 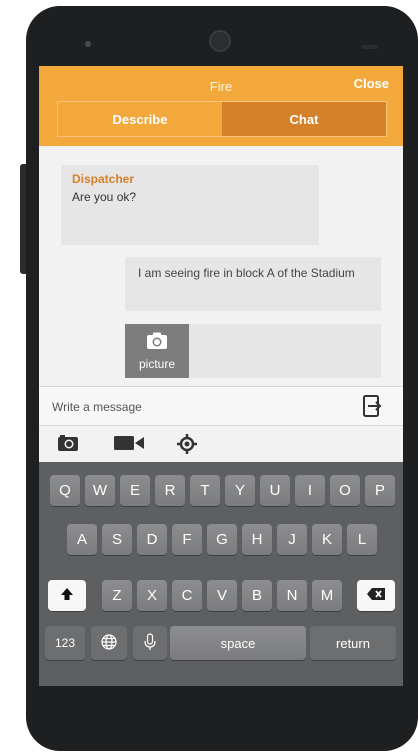 What do you see at coordinates (117, 595) in the screenshot?
I see `key-z: Z` at bounding box center [117, 595].